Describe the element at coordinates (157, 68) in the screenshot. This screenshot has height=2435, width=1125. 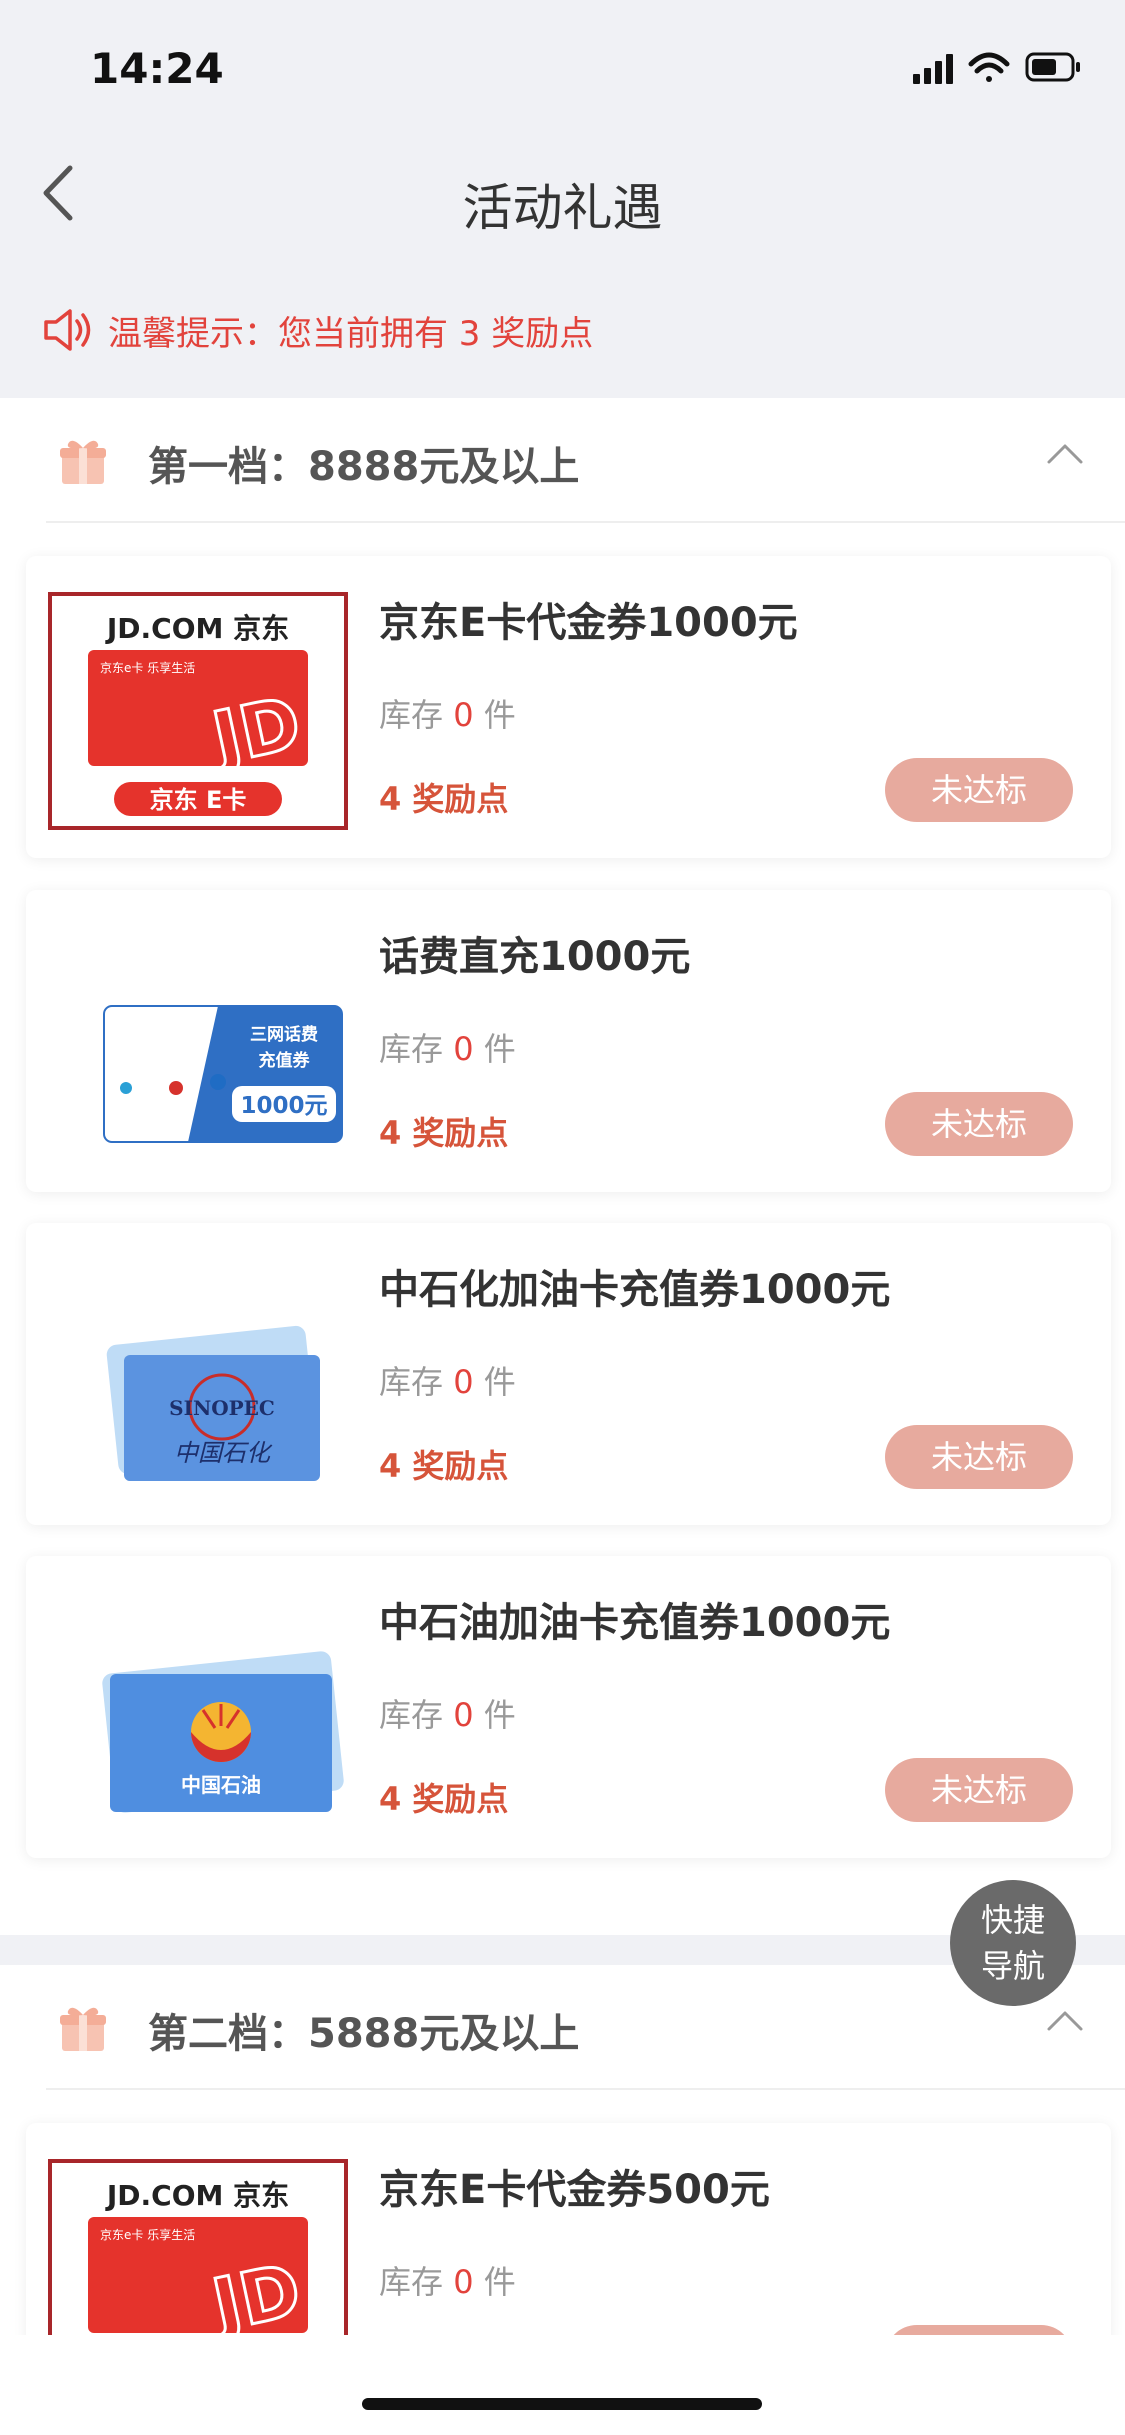
I see `status-time: 14:24` at that location.